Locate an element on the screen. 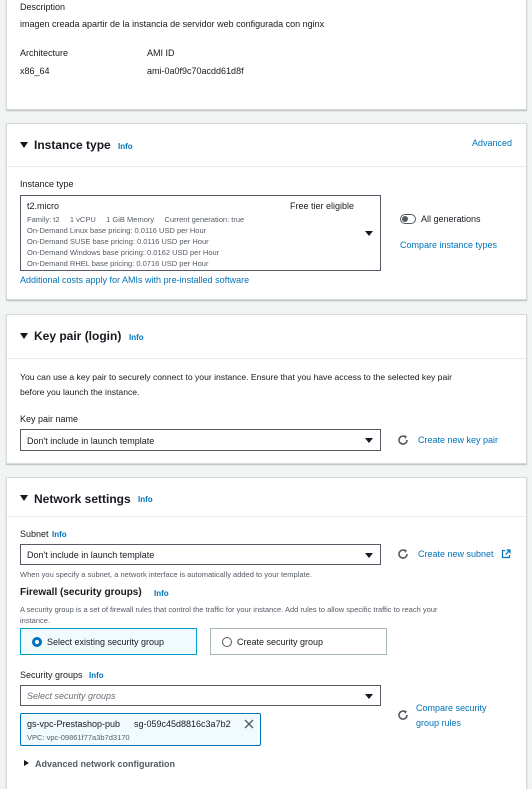  key-pair-name-label: Key pair name is located at coordinates (49, 419).